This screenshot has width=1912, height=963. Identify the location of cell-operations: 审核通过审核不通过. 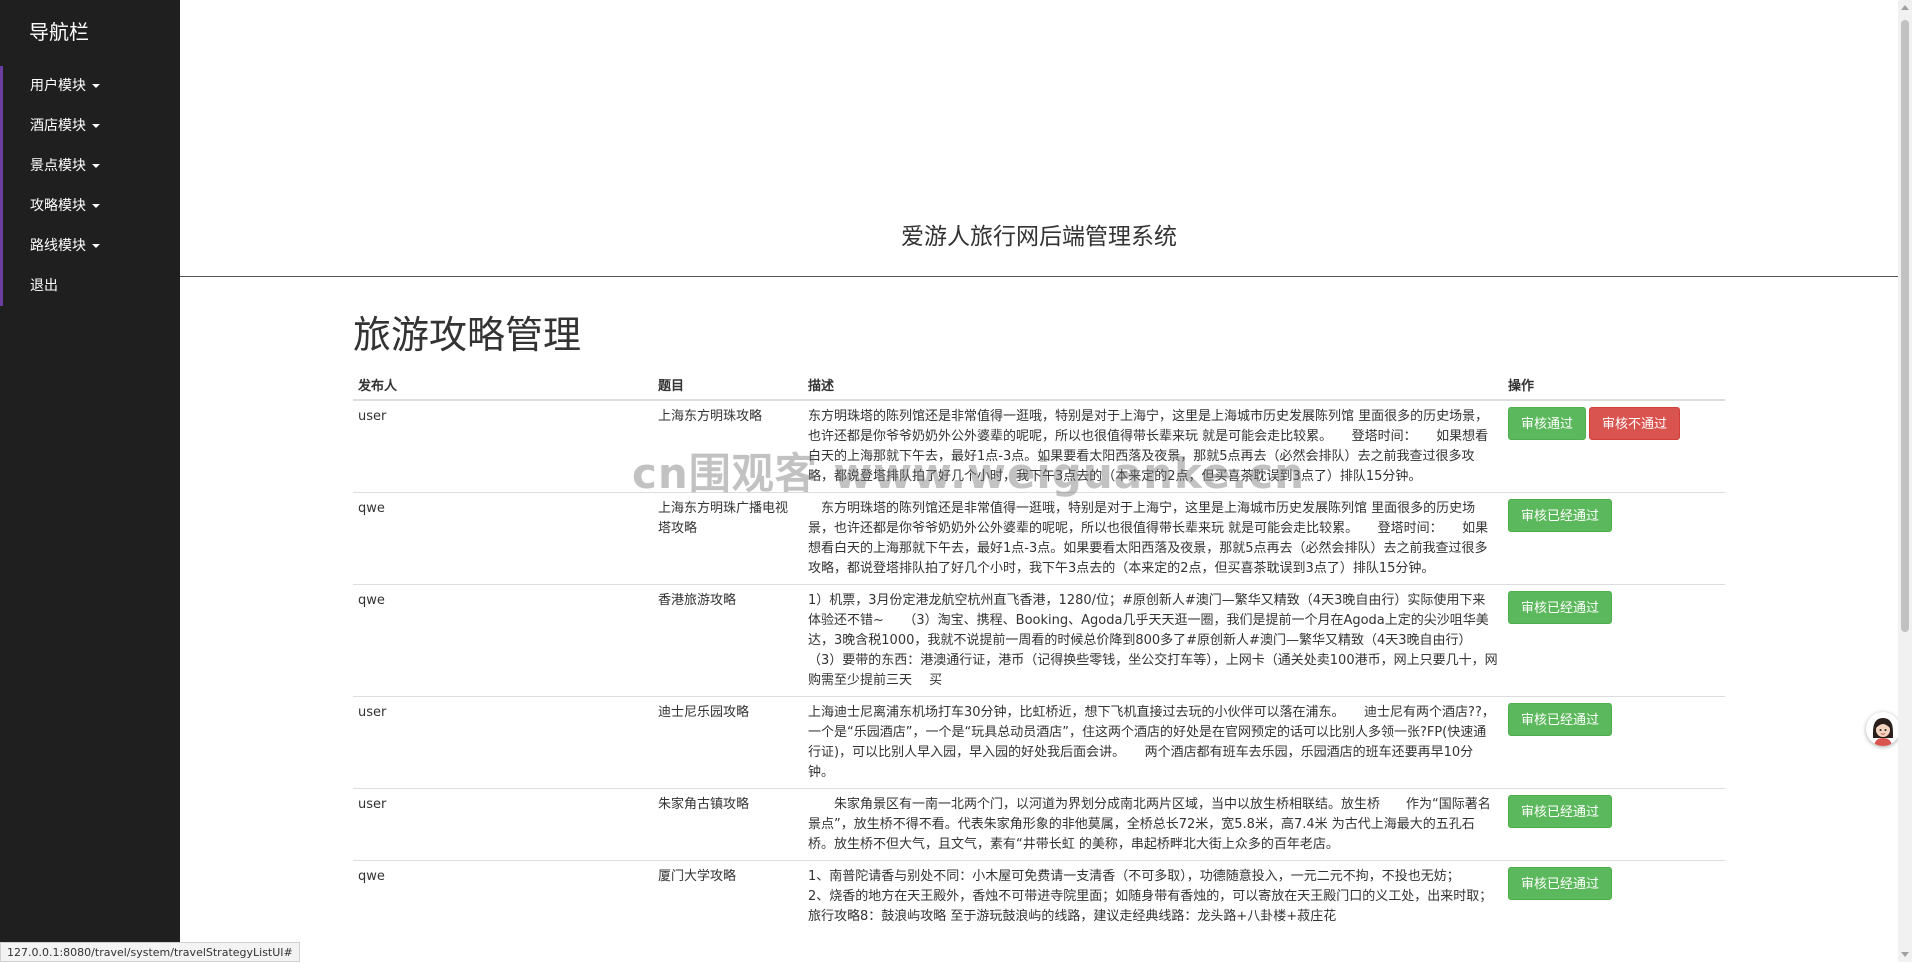
(1614, 446).